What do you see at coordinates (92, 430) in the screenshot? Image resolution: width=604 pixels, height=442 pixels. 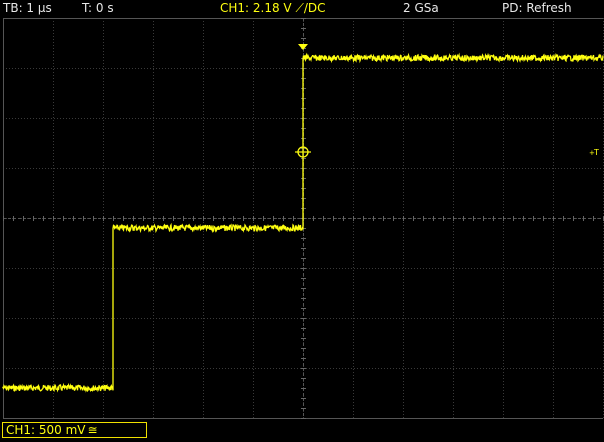 I see `coupling-icon: ≅` at bounding box center [92, 430].